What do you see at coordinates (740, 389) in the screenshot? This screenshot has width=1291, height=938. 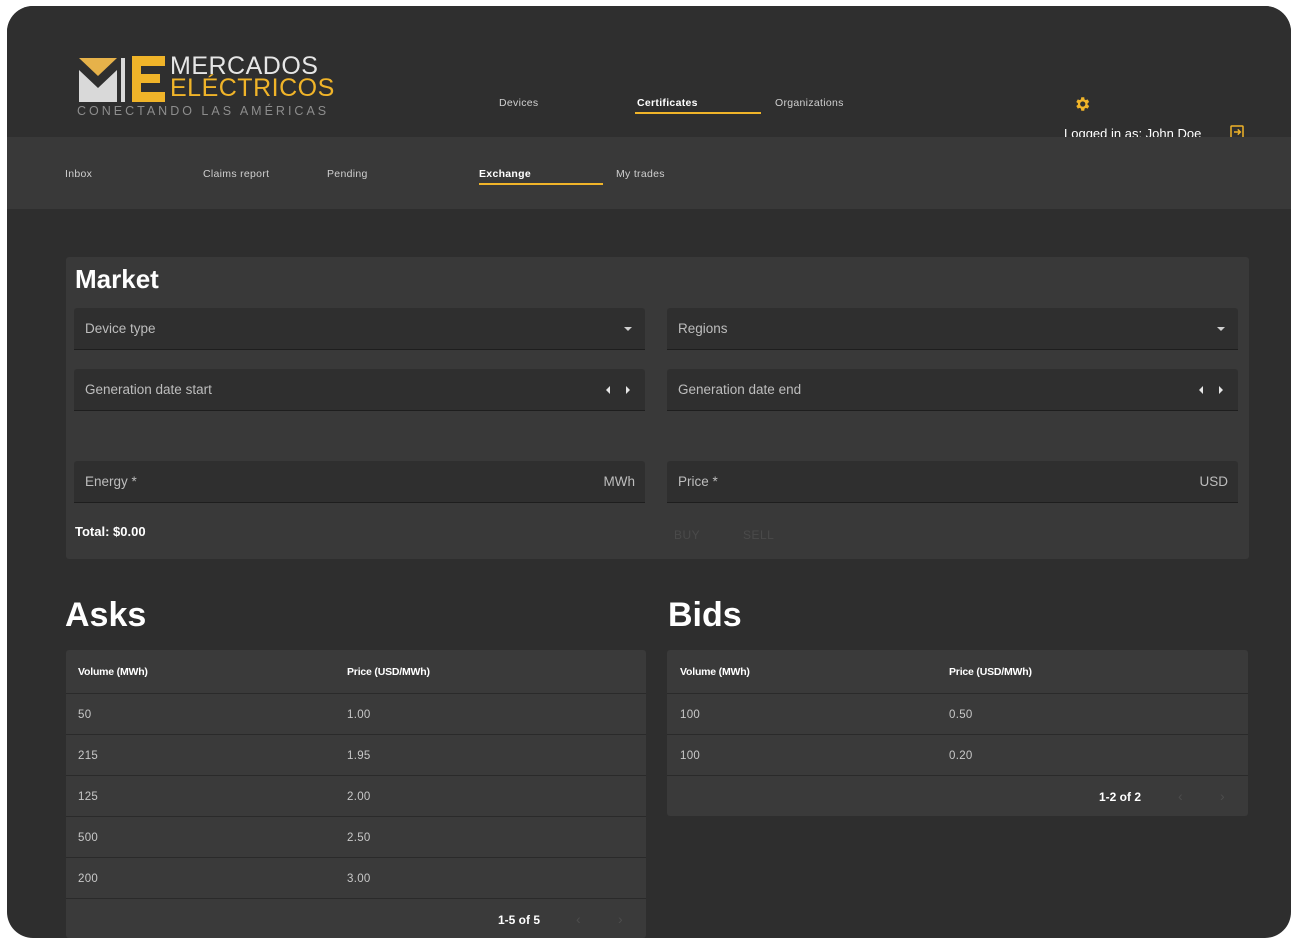 I see `generation-date-end-label: Generation date end` at bounding box center [740, 389].